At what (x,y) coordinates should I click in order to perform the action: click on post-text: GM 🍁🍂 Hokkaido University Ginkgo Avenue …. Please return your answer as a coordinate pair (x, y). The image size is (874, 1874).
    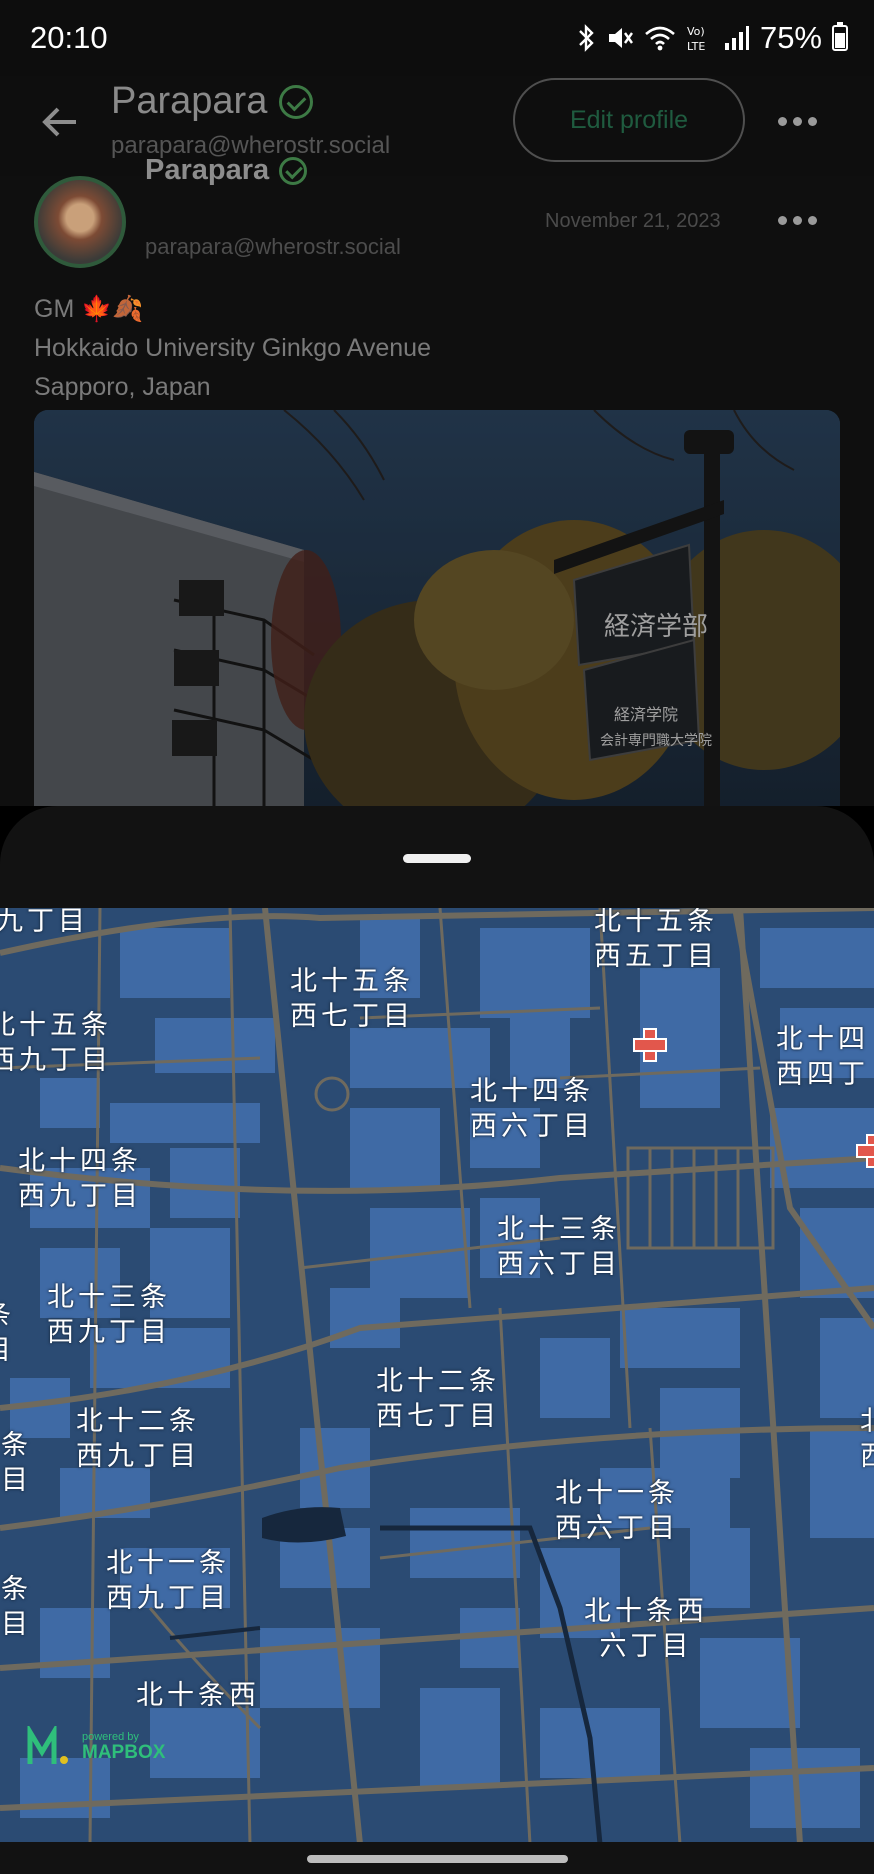
    Looking at the image, I should click on (232, 348).